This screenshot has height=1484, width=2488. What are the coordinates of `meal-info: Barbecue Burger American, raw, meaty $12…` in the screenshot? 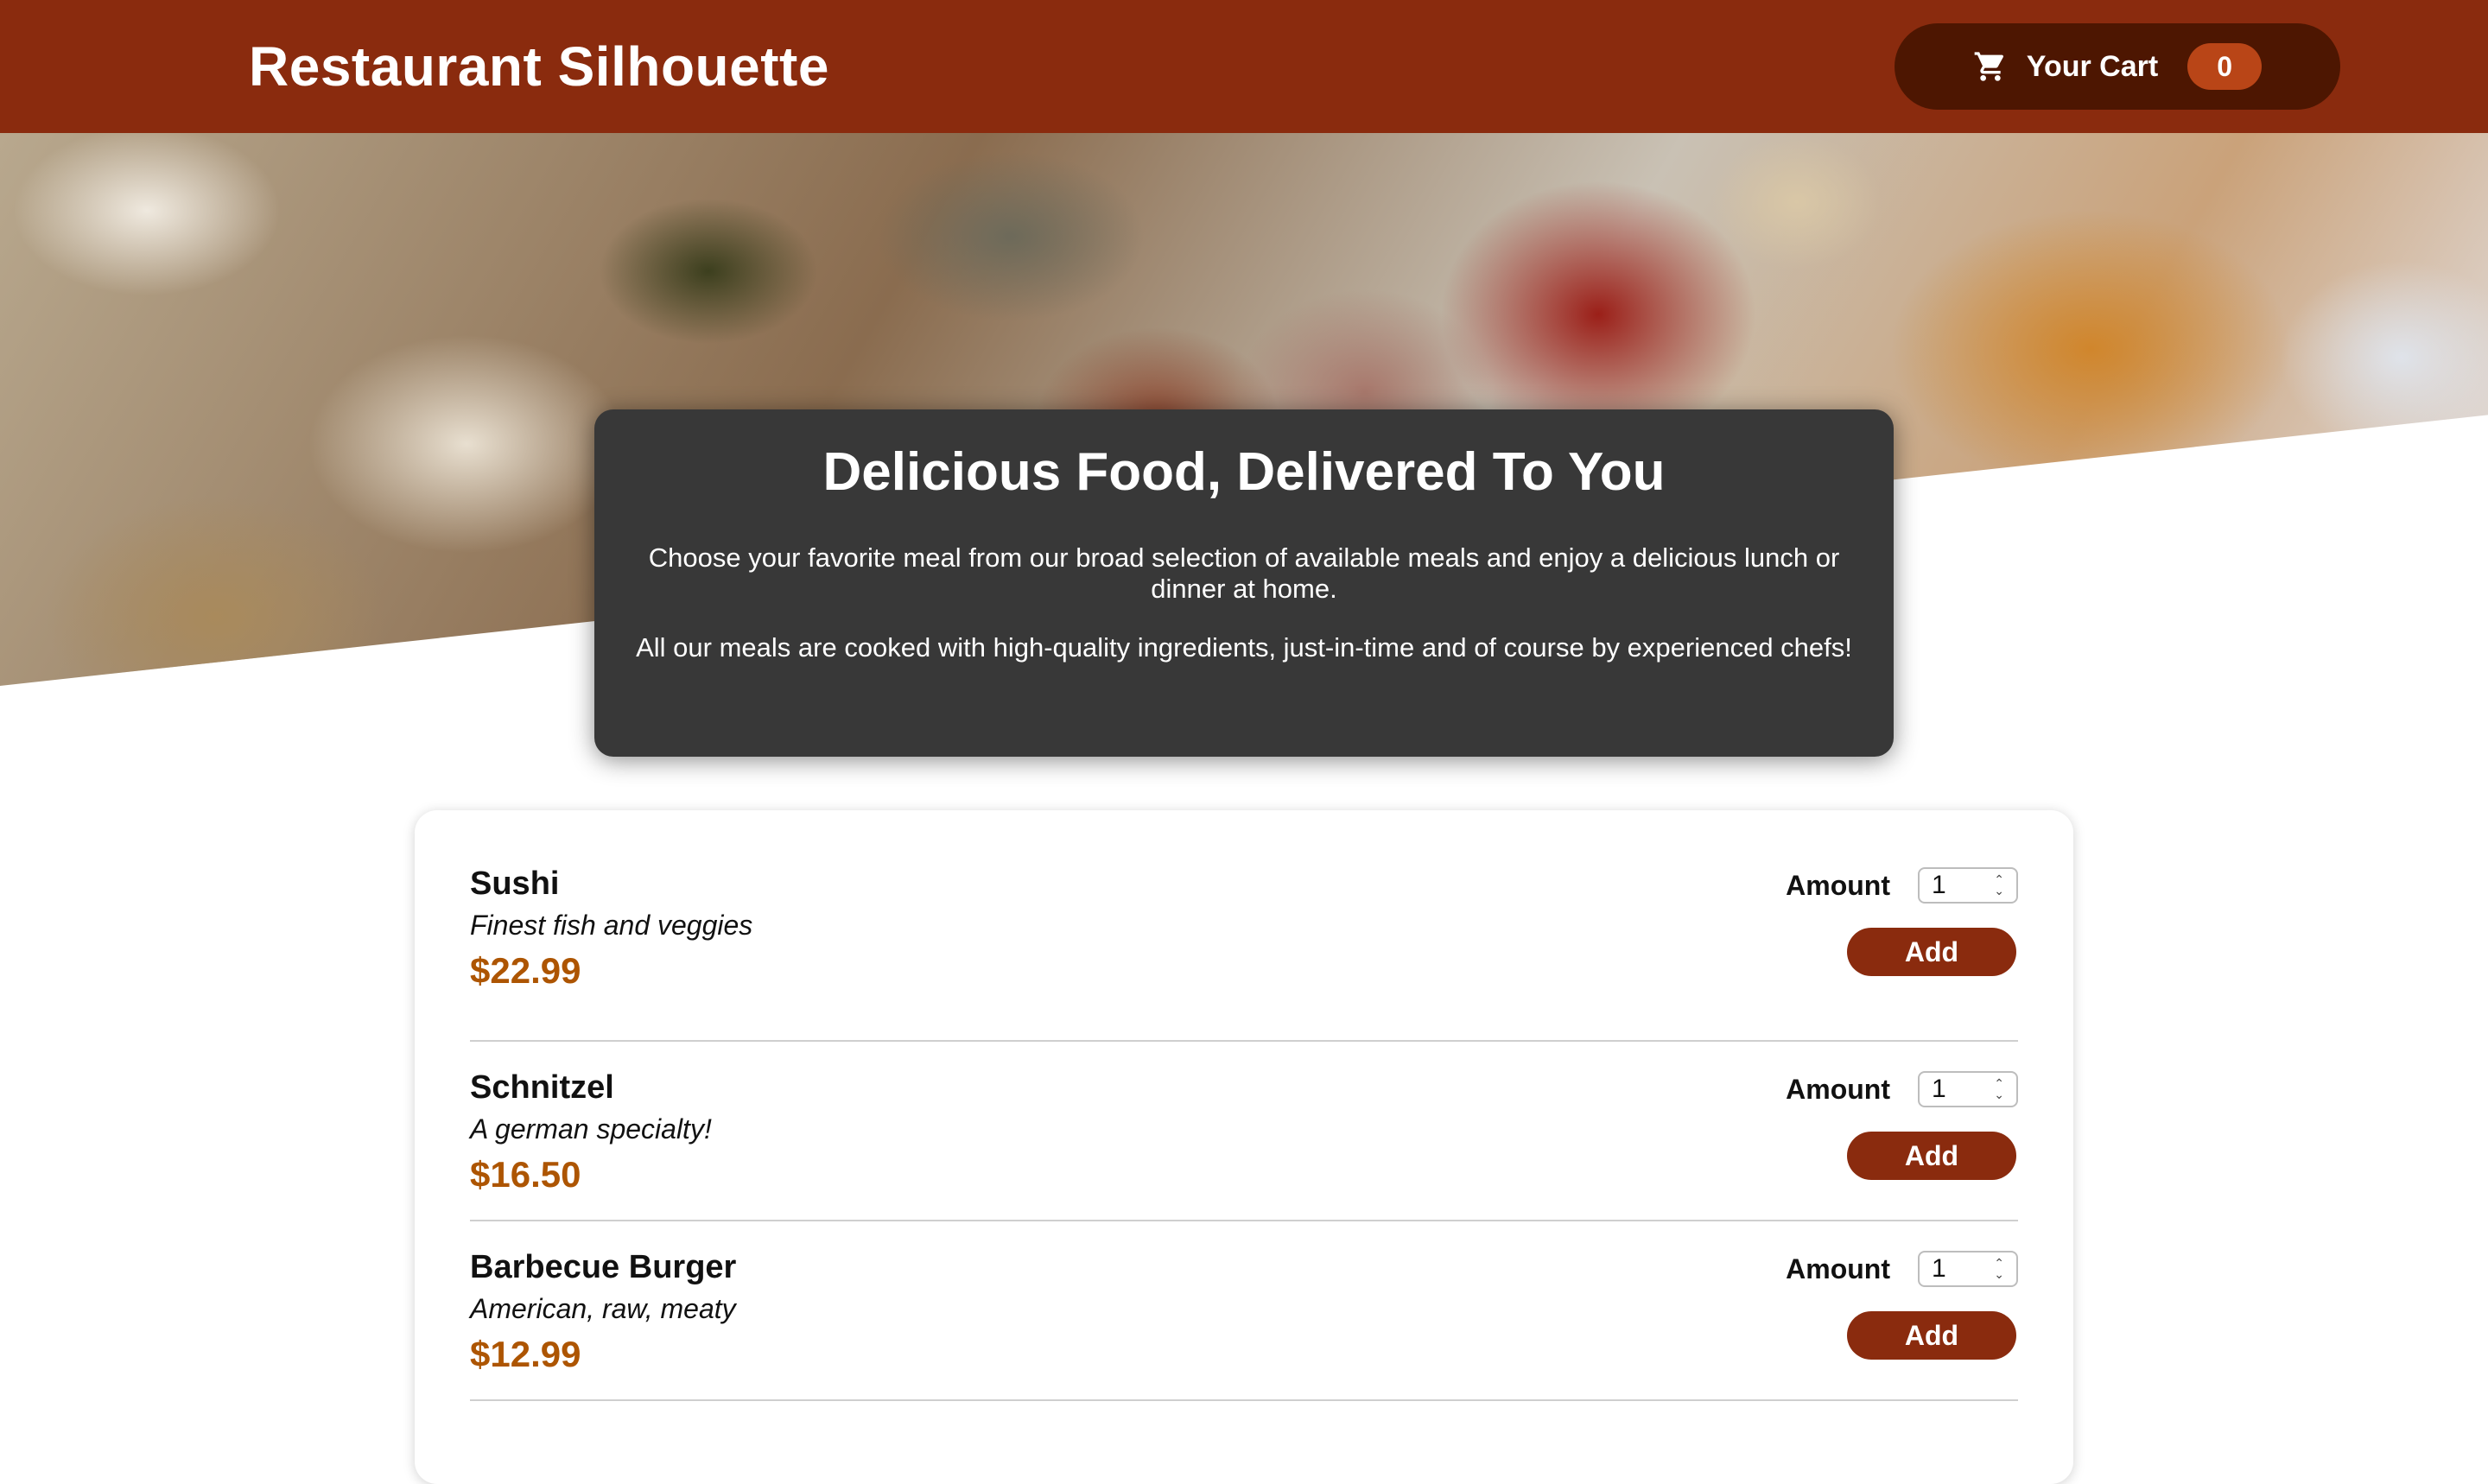 It's located at (603, 1323).